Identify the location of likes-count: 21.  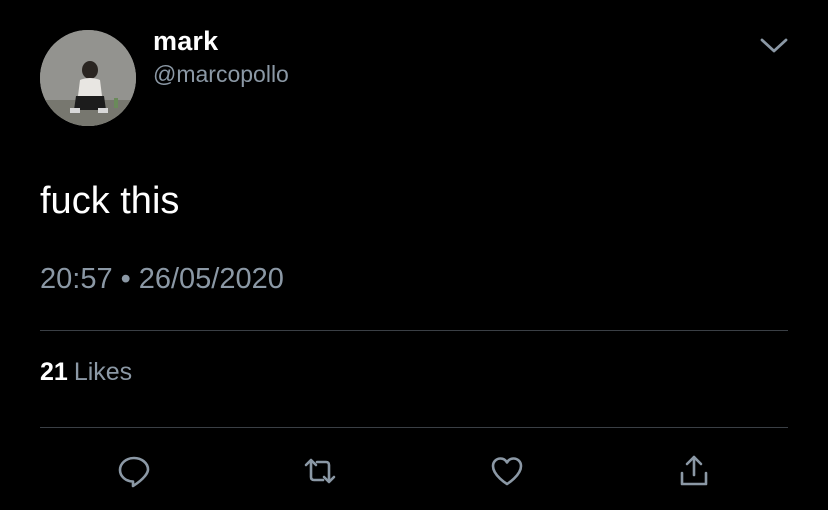
(54, 372).